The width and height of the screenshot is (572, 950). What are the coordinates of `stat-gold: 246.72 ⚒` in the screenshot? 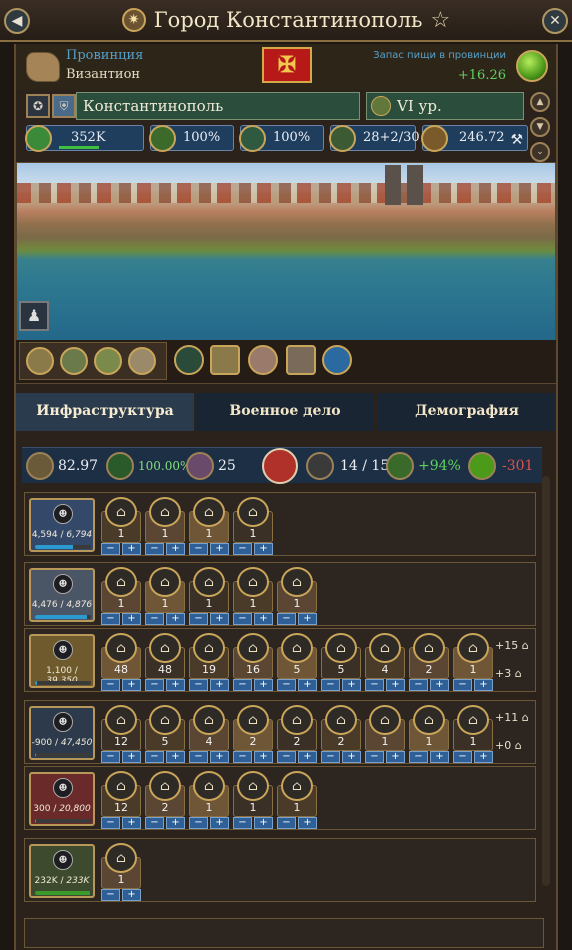 It's located at (474, 138).